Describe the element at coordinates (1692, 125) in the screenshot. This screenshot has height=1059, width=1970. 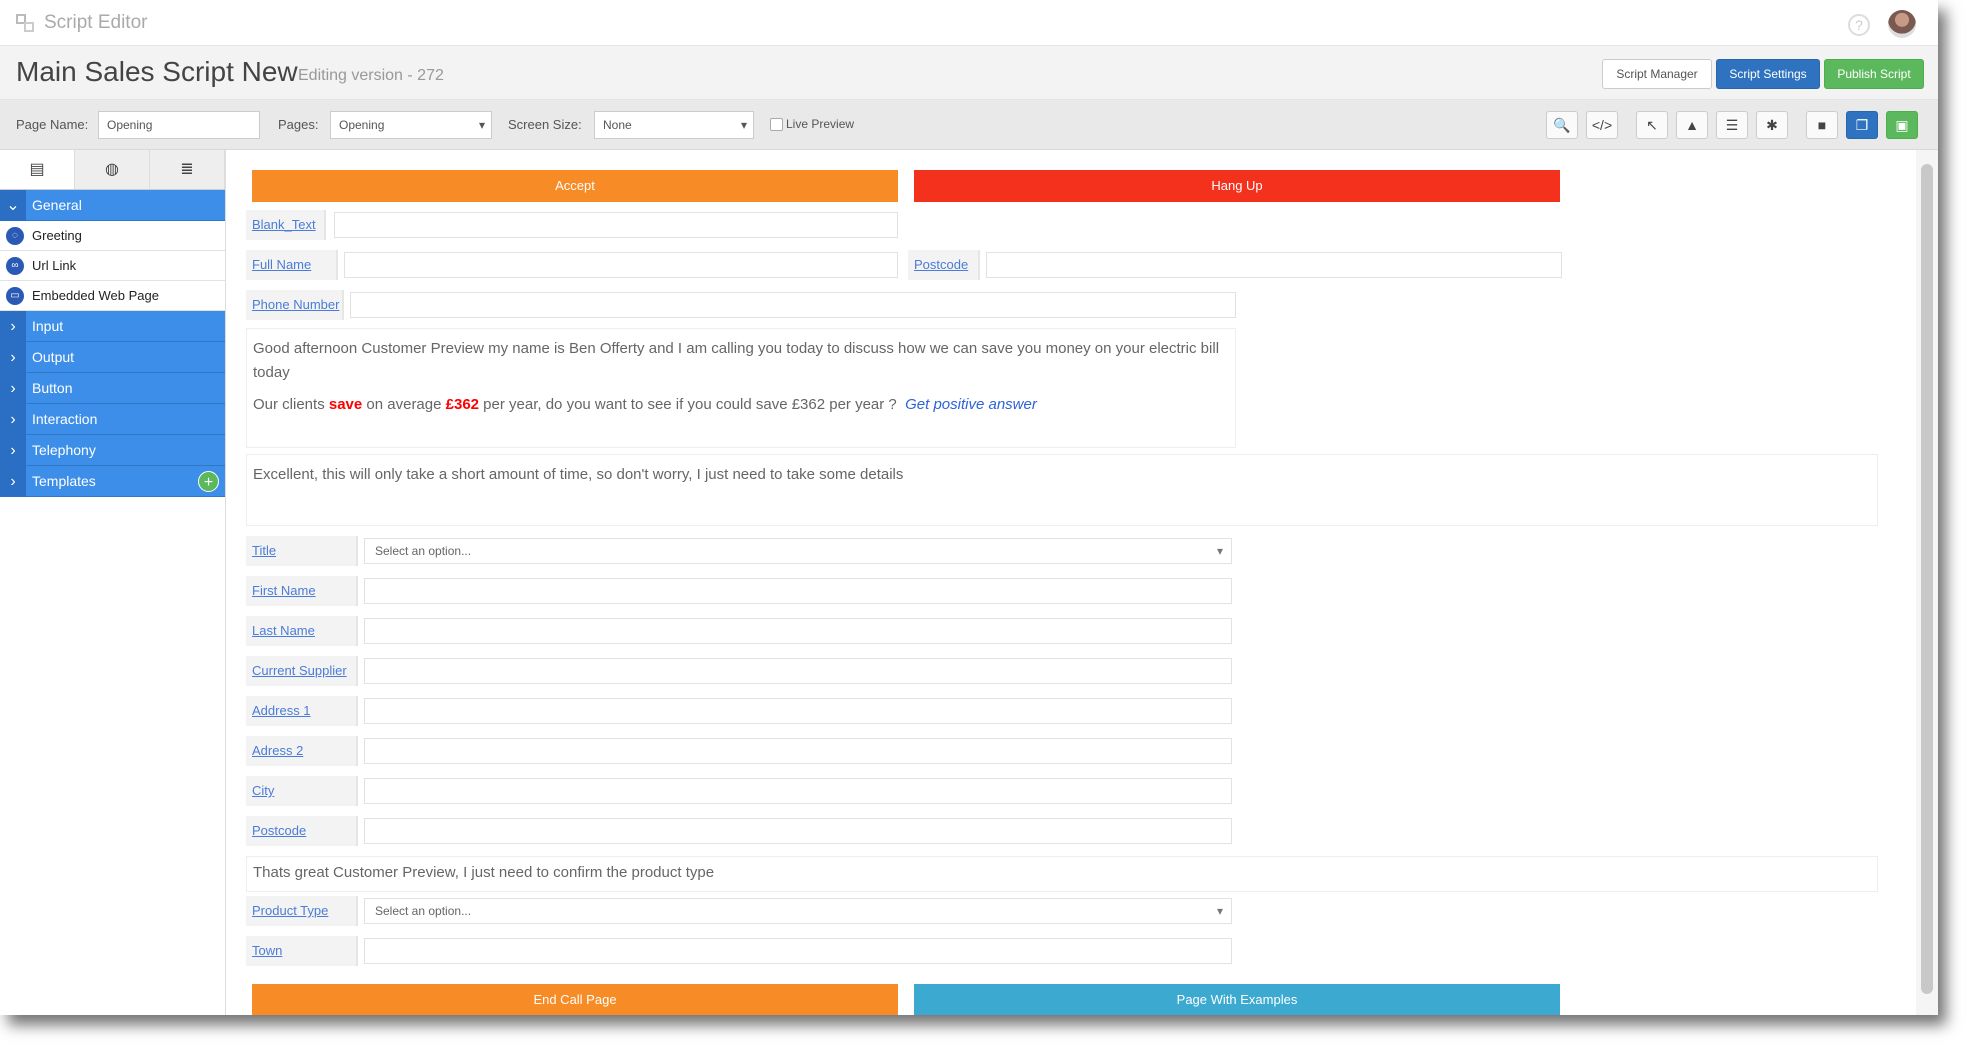
I see `bell-icon: ▲` at that location.